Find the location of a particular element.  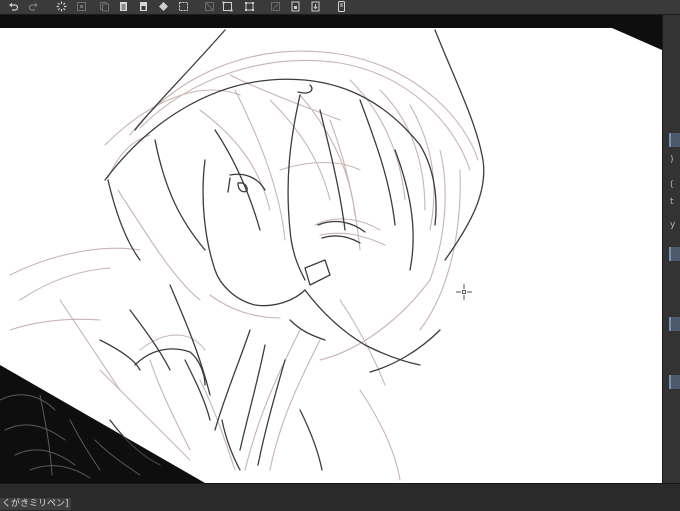

redo-icon is located at coordinates (33, 6).